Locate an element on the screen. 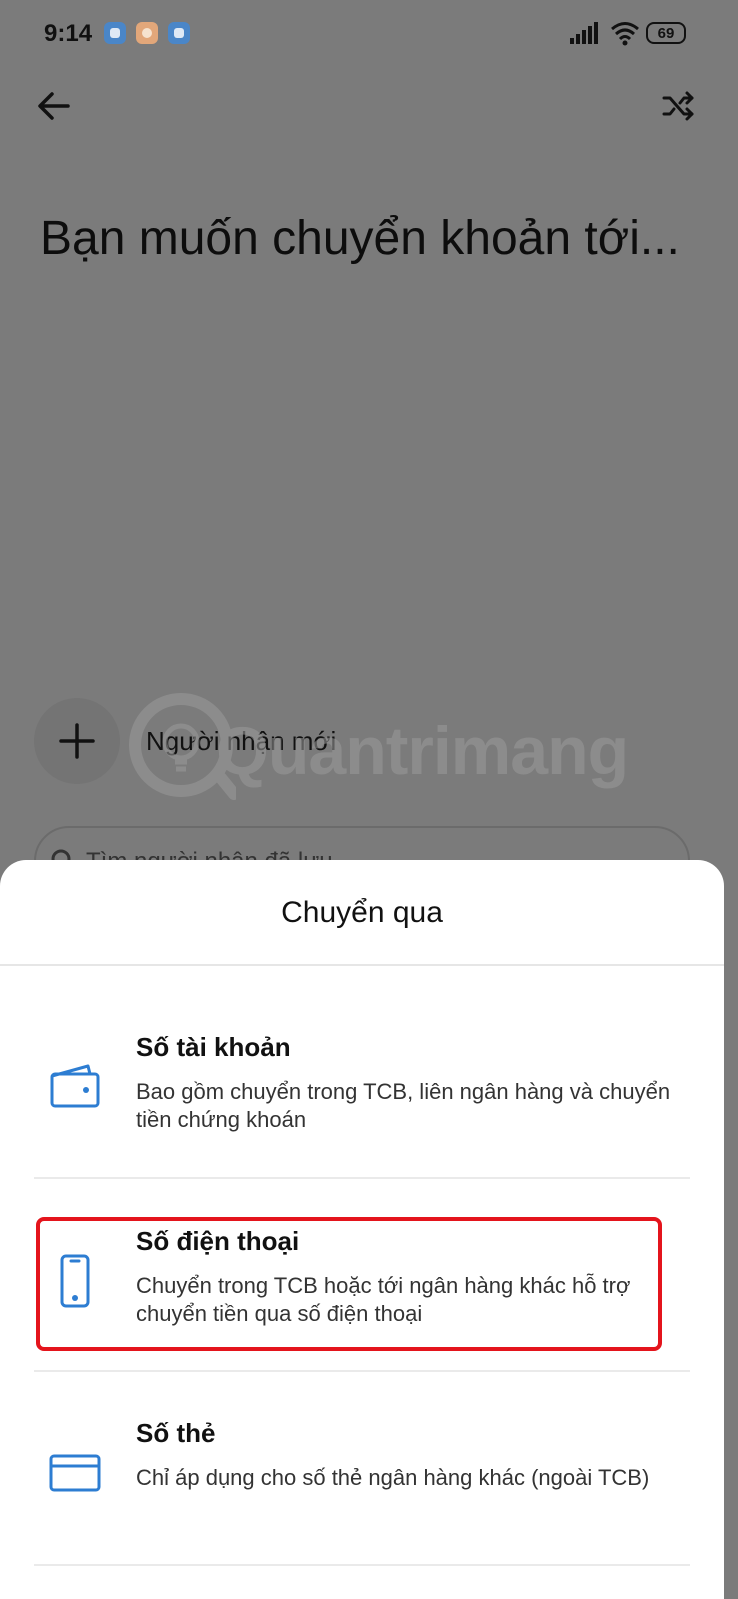 The height and width of the screenshot is (1599, 738). wallet-icon is located at coordinates (75, 1086).